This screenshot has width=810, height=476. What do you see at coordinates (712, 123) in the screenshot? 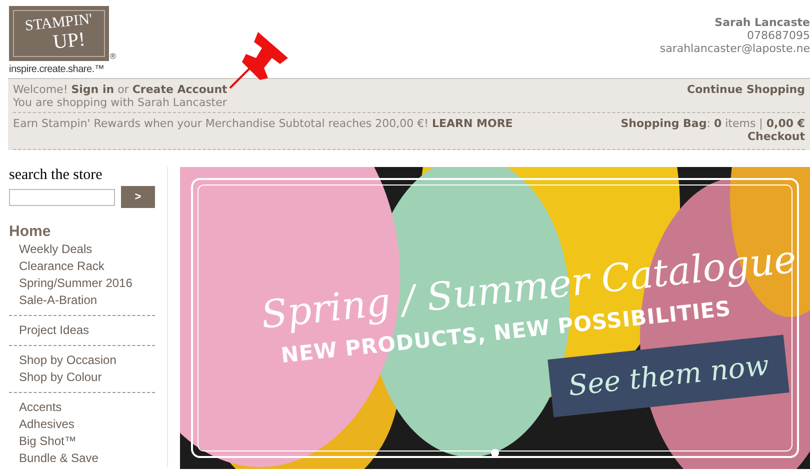
I see `shopping-bag-summary: Shopping Bag: 0 items | 0,00 €` at bounding box center [712, 123].